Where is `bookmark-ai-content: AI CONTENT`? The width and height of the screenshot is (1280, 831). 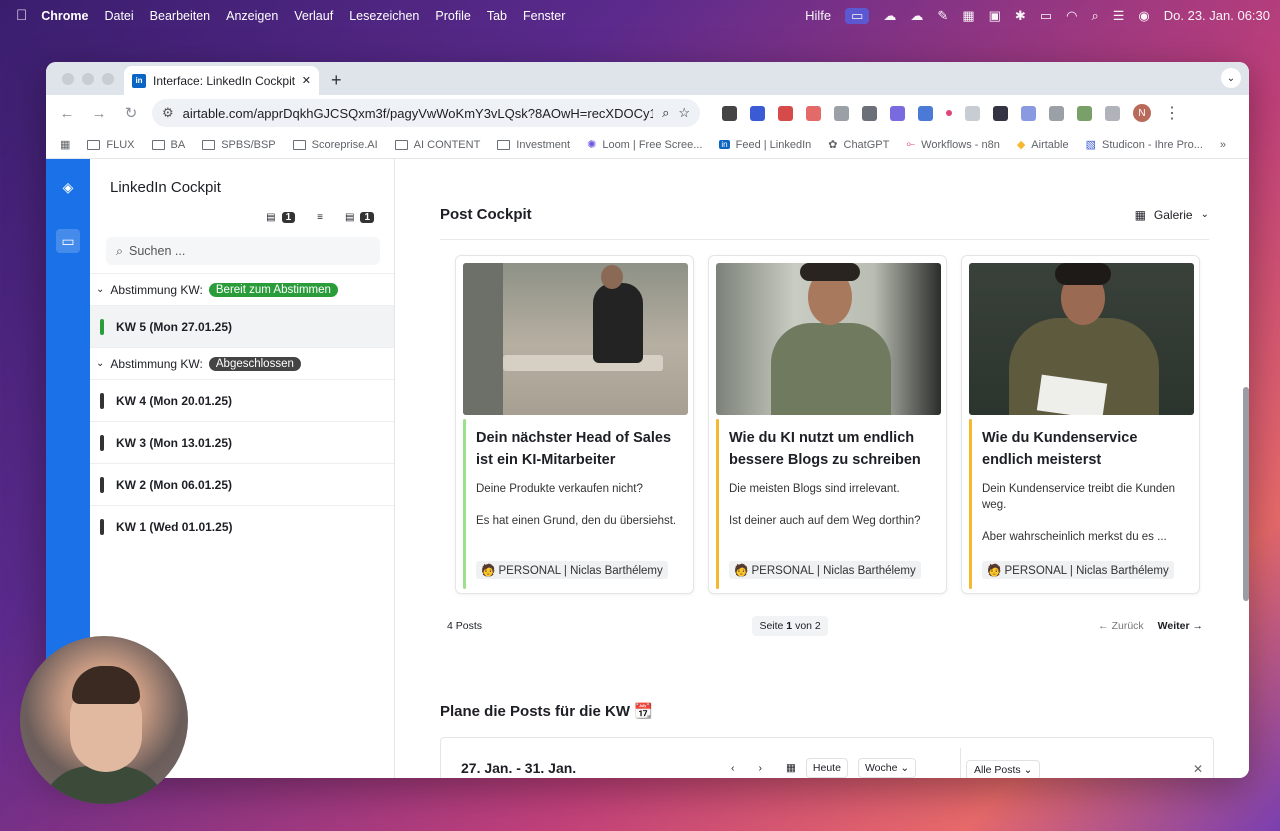 bookmark-ai-content: AI CONTENT is located at coordinates (437, 145).